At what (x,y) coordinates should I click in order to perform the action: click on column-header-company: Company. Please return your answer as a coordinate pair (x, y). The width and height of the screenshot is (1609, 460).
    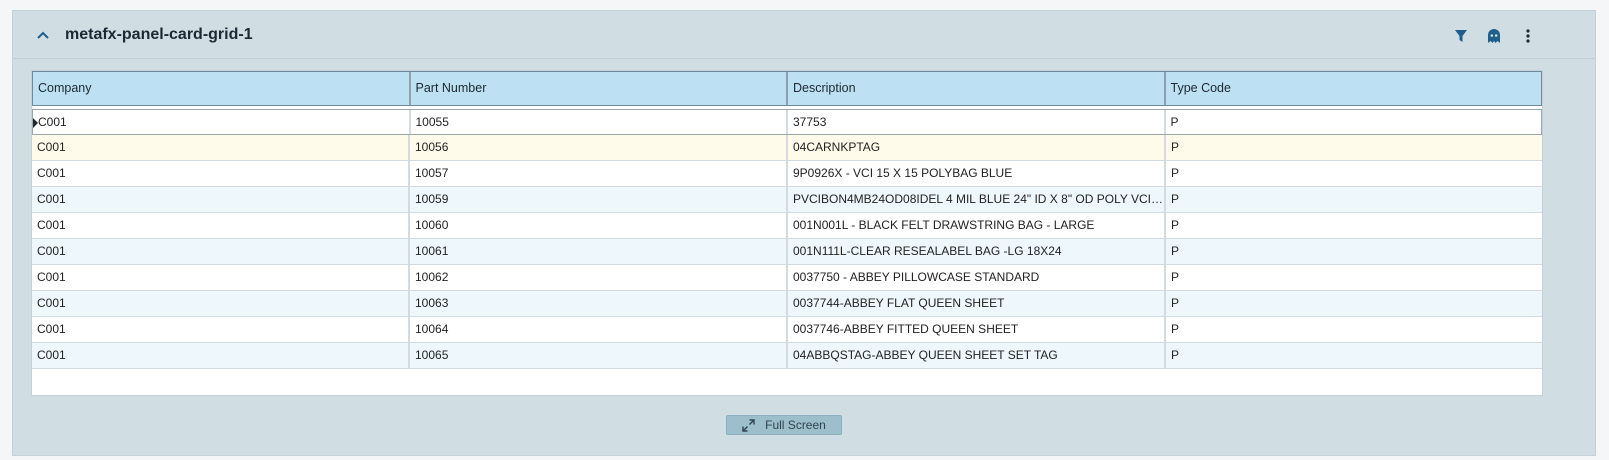
    Looking at the image, I should click on (222, 88).